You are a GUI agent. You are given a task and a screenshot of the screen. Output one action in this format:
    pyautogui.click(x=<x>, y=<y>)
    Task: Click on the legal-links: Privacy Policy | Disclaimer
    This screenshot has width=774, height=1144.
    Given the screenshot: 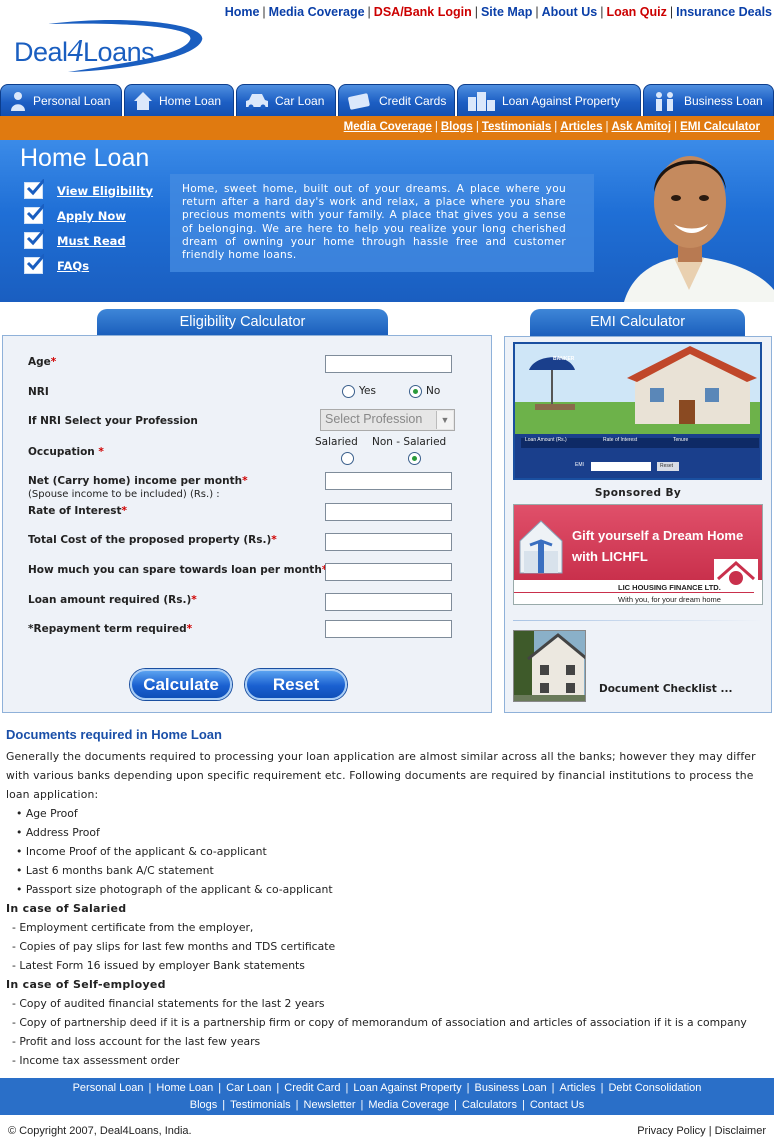 What is the action you would take?
    pyautogui.click(x=701, y=1131)
    